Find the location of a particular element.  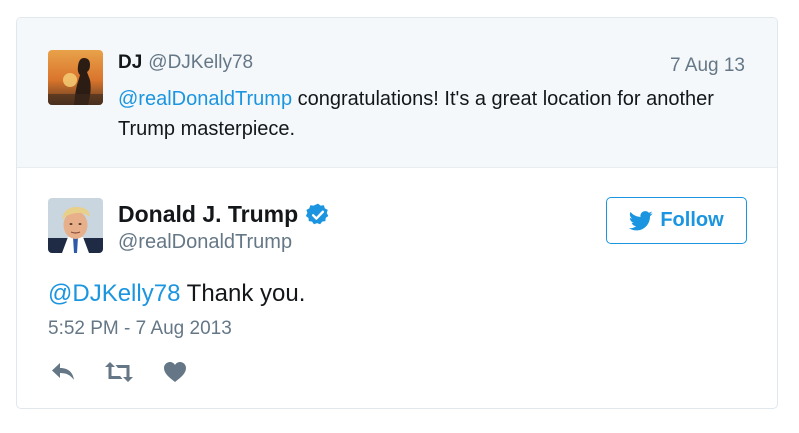

parent-date: 7 Aug 13 is located at coordinates (707, 66).